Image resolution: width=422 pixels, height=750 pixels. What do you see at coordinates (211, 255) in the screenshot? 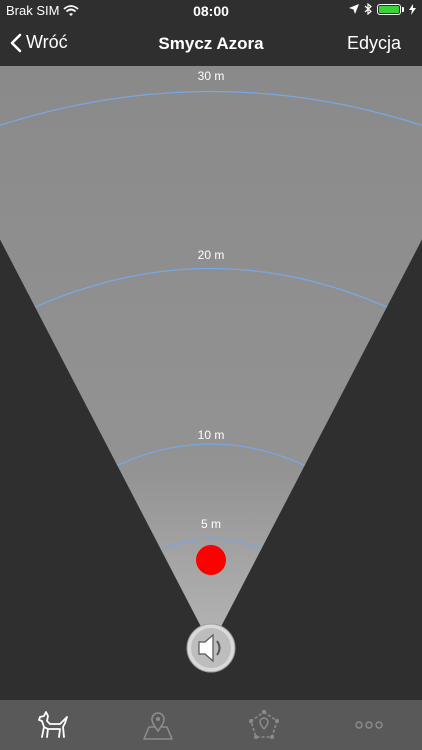
I see `ring-label-20m: 20 m` at bounding box center [211, 255].